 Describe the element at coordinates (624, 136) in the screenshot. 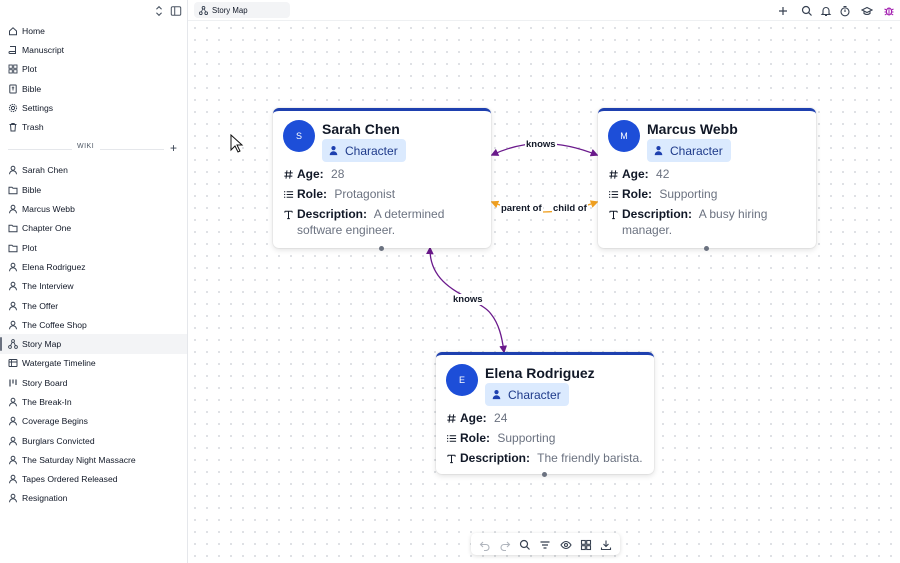

I see `avatar: M` at that location.